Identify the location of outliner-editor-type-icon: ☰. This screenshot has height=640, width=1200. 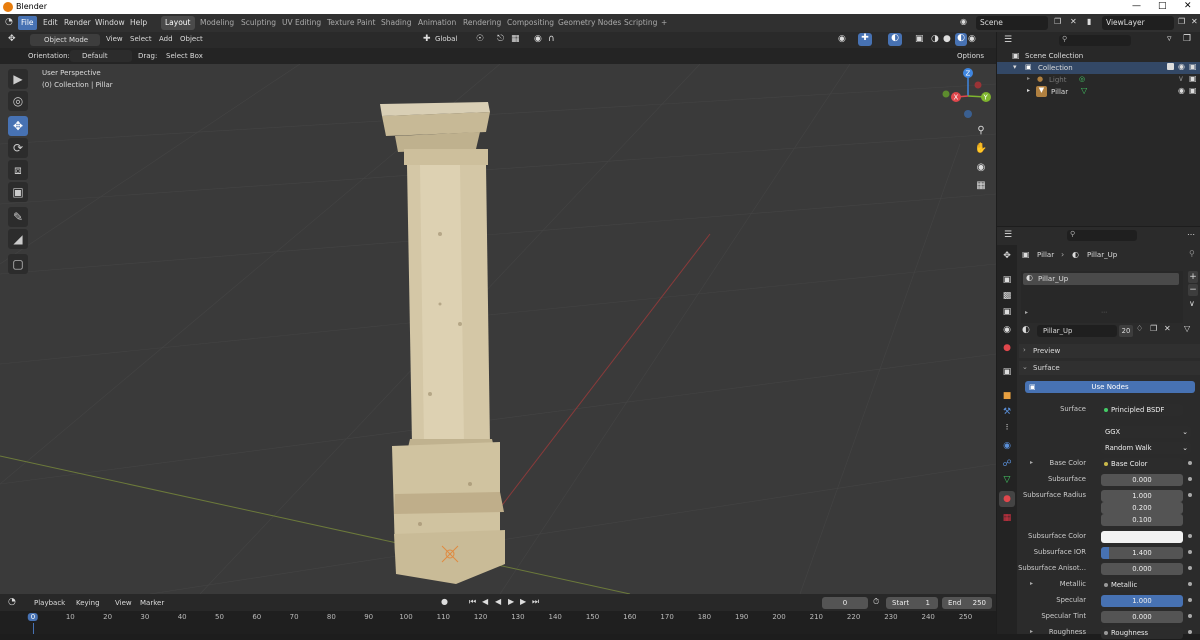
(1008, 40).